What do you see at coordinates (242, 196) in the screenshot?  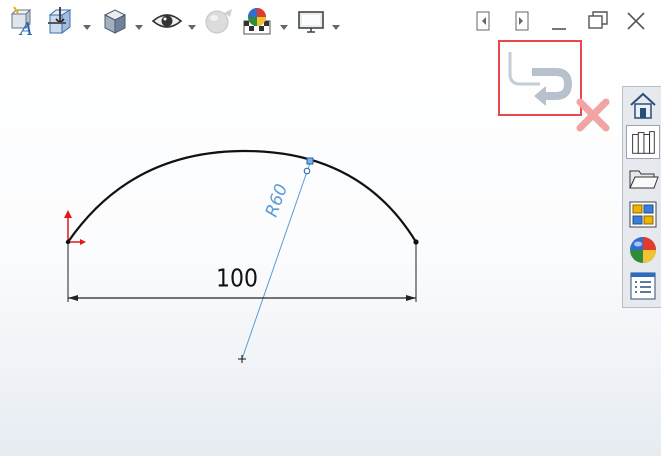 I see `sketch-arc` at bounding box center [242, 196].